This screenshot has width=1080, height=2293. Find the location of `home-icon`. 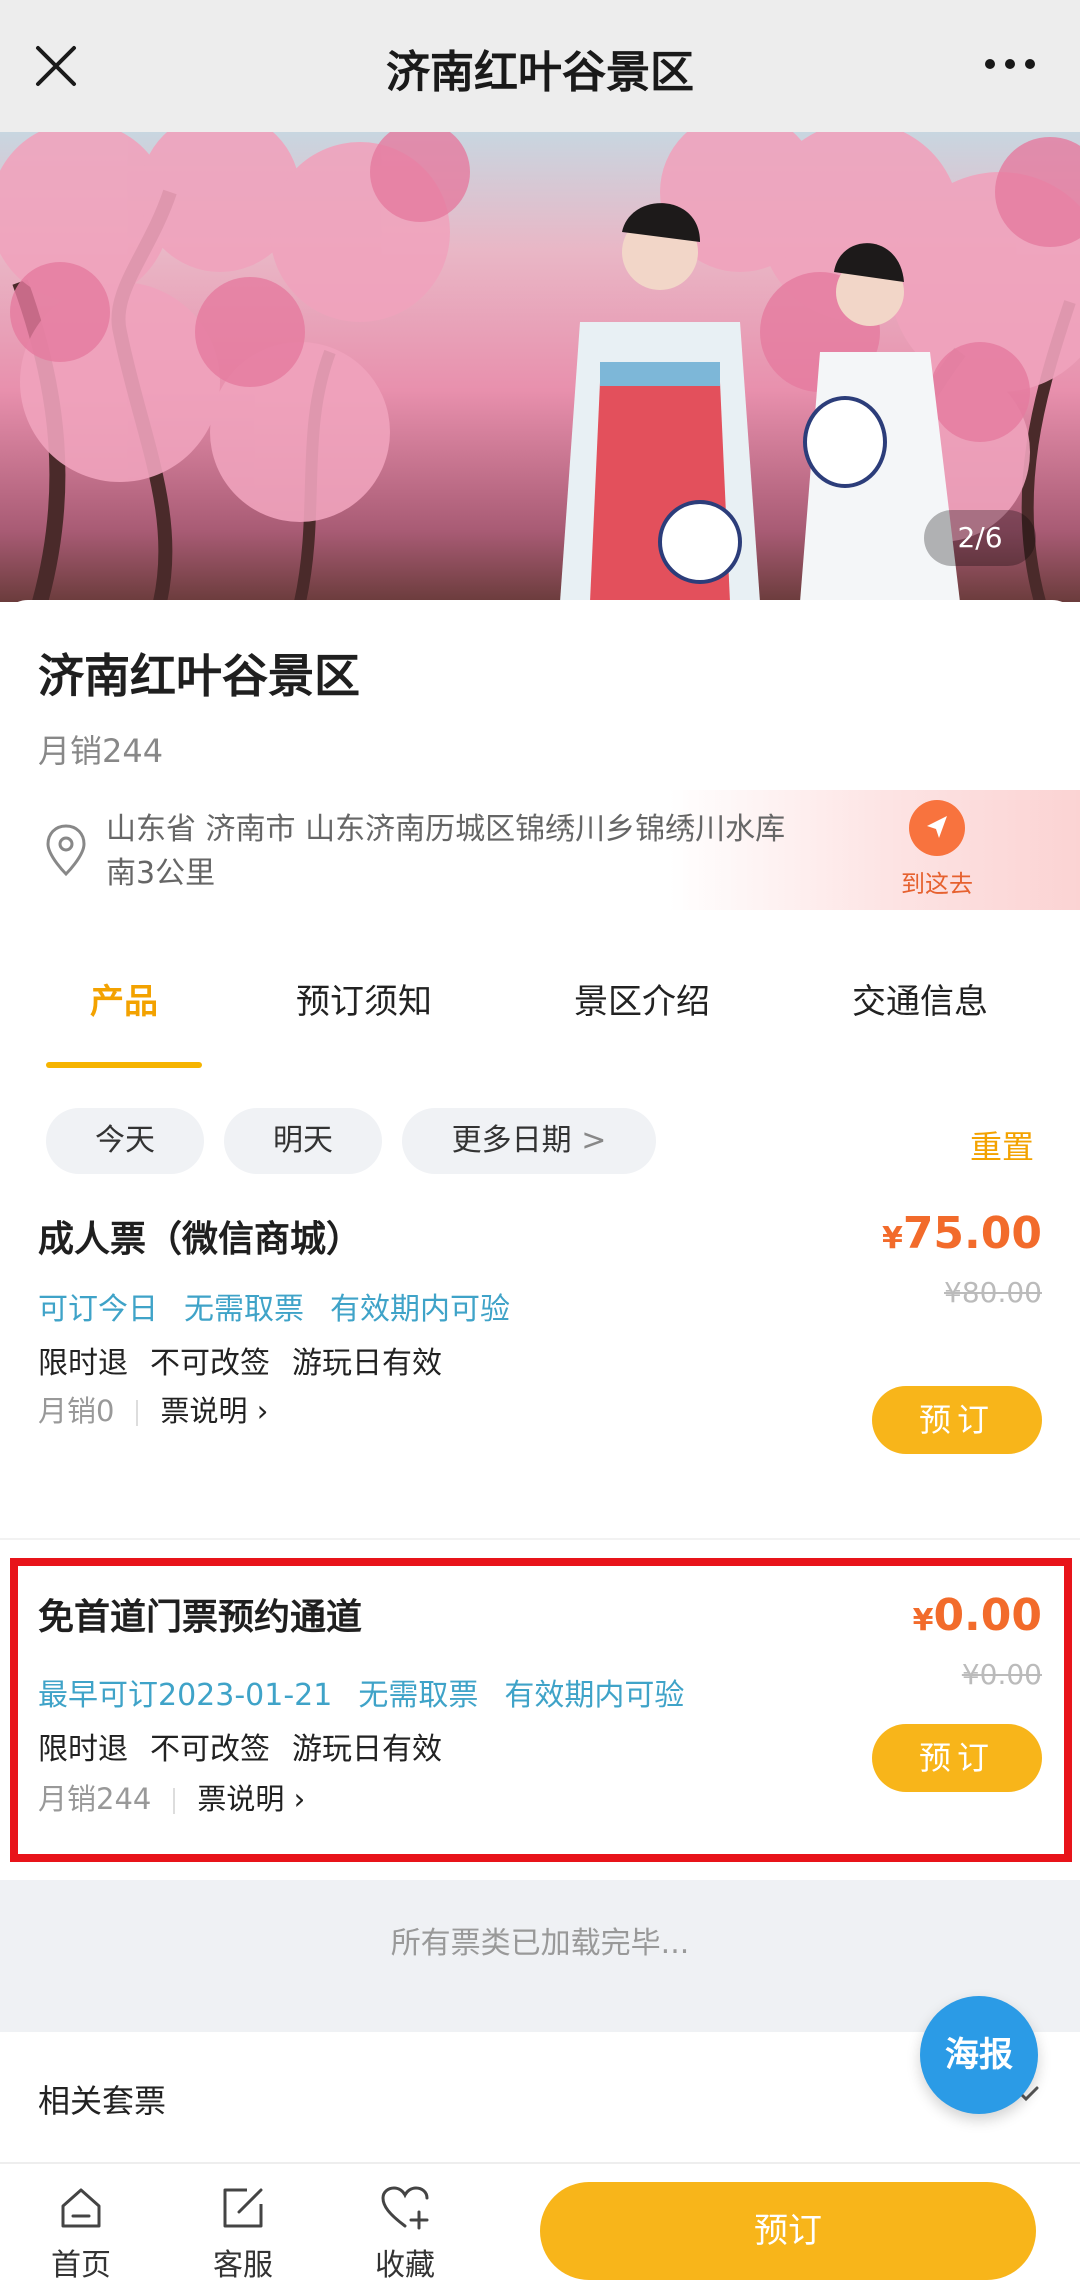

home-icon is located at coordinates (81, 2208).